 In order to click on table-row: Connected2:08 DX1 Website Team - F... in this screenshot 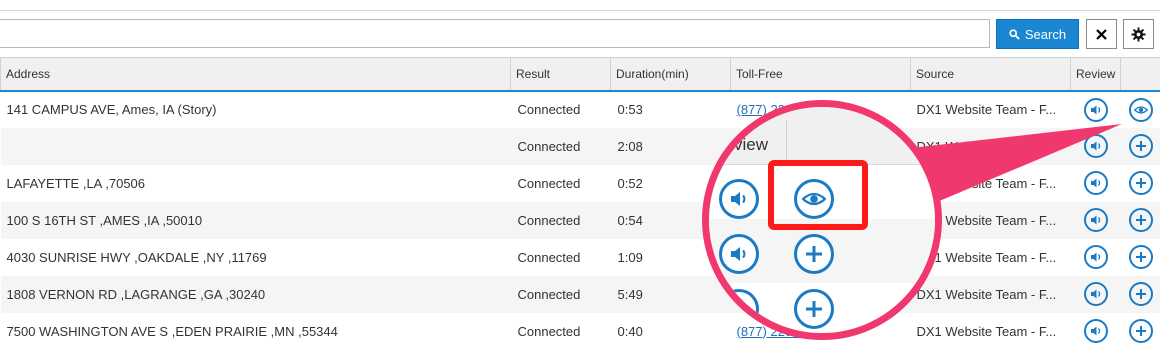, I will do `click(580, 146)`.